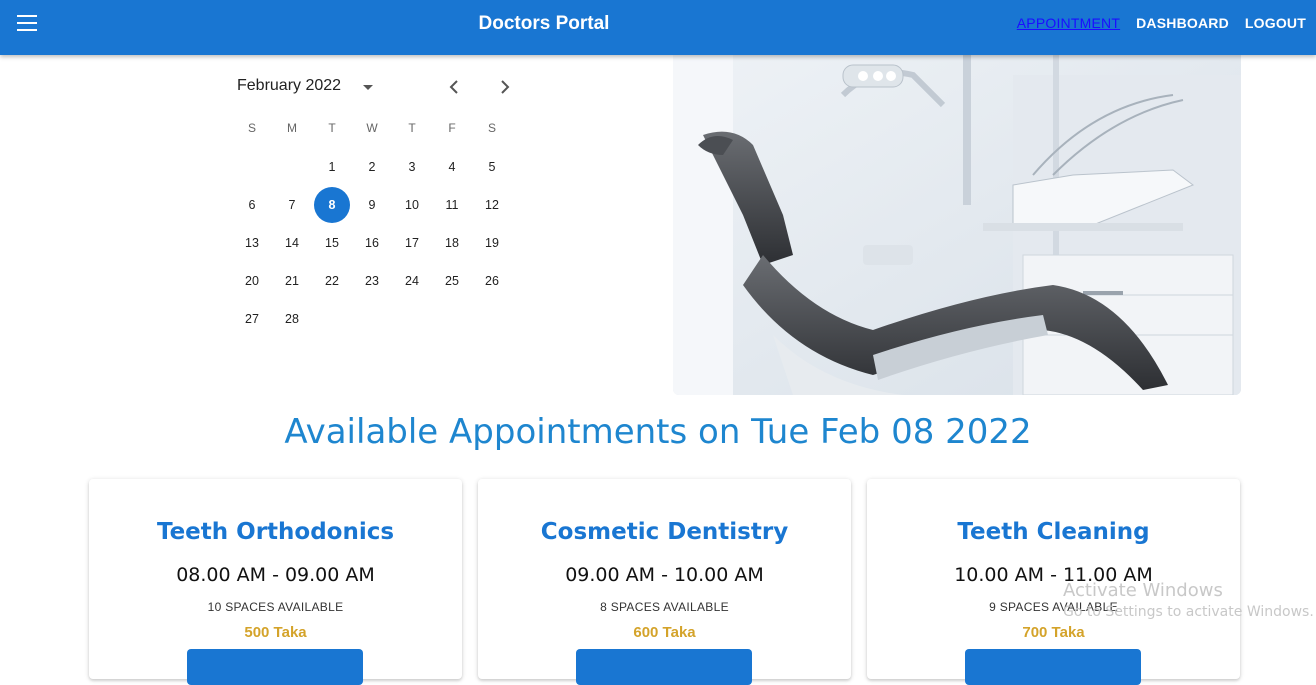 Image resolution: width=1316 pixels, height=685 pixels. What do you see at coordinates (664, 632) in the screenshot?
I see `service-price: 600 Taka` at bounding box center [664, 632].